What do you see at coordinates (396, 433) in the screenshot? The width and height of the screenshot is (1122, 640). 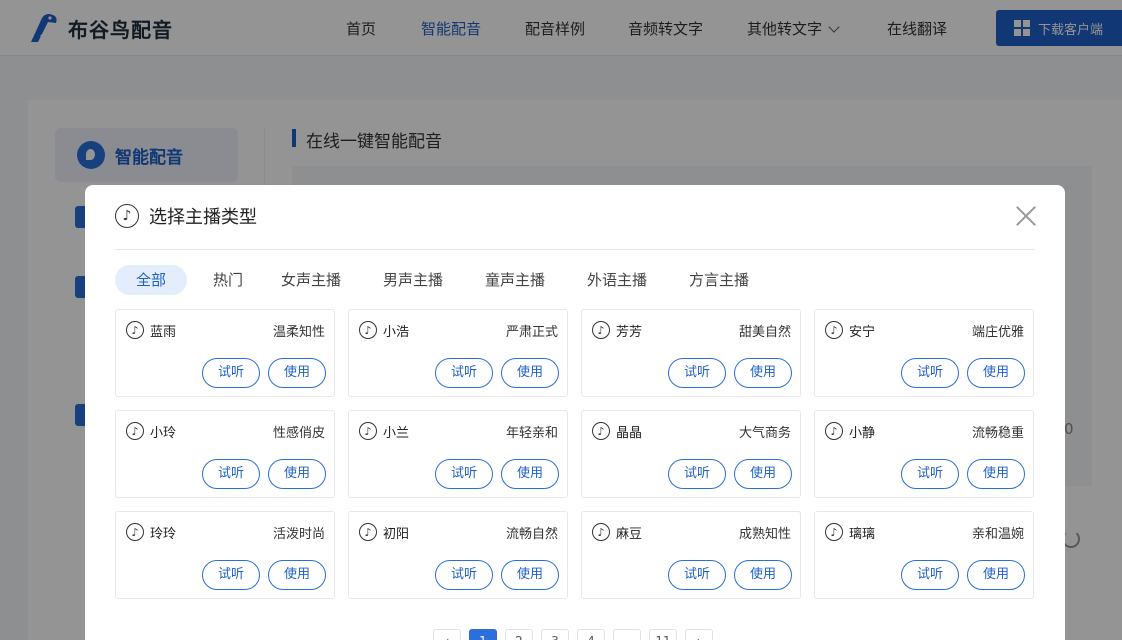 I see `voice-name: 小兰` at bounding box center [396, 433].